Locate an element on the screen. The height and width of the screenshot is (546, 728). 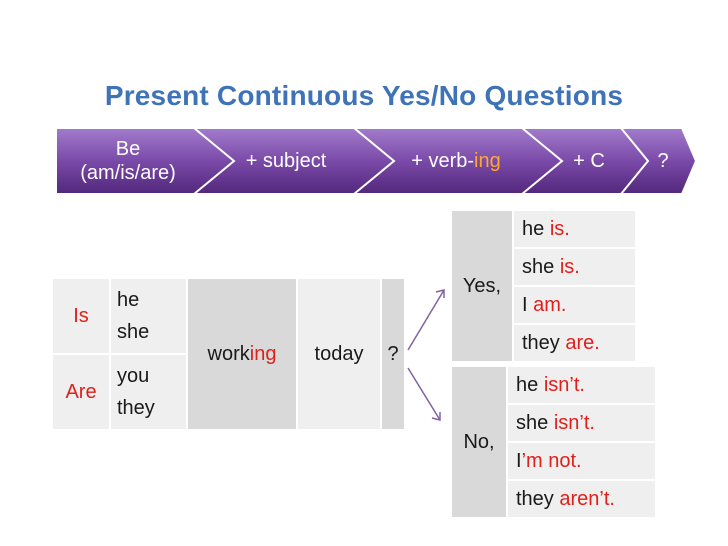
ing-highlight: ing is located at coordinates (487, 161).